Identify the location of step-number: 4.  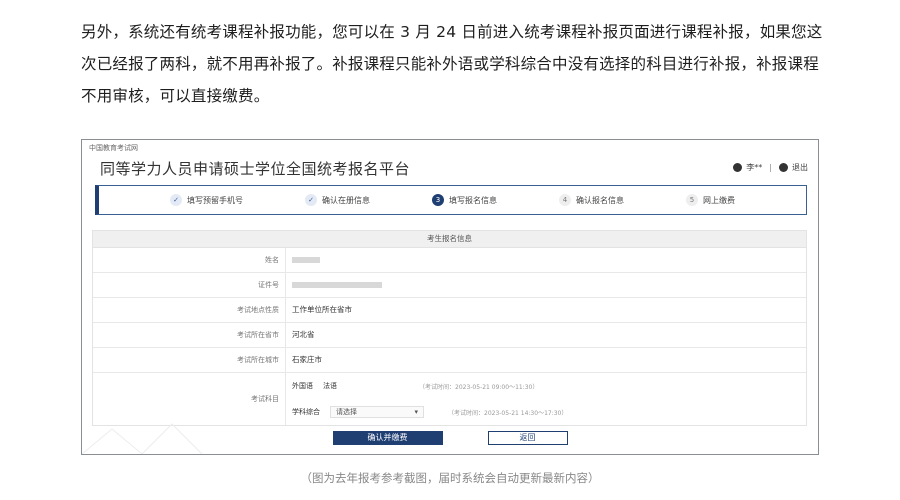
(565, 200).